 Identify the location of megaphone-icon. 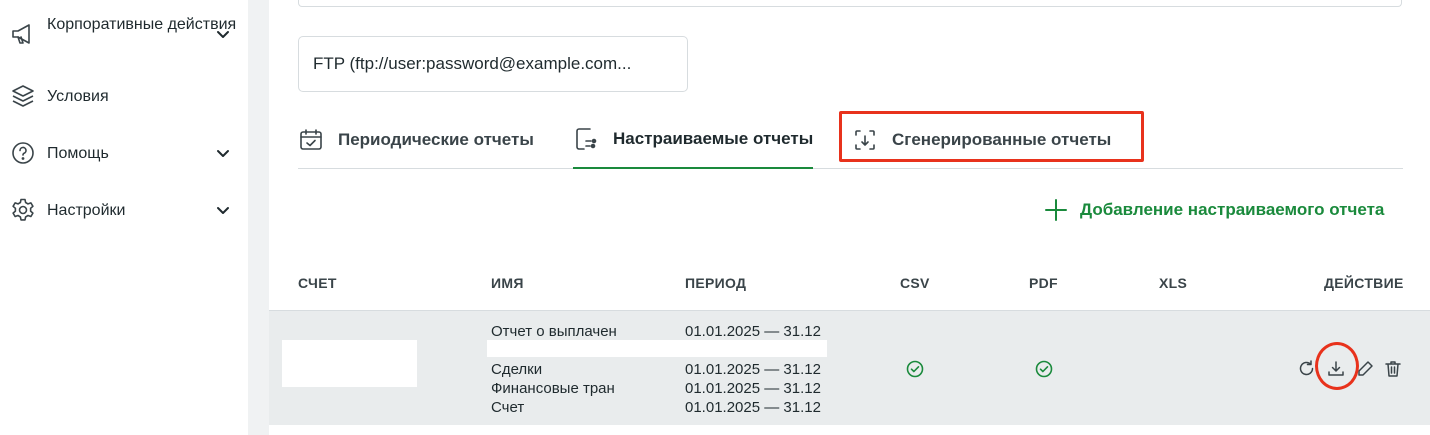
(23, 34).